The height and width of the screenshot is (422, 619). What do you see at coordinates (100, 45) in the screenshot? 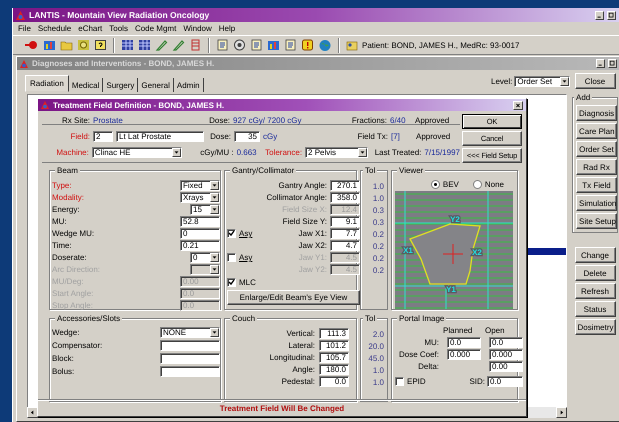
I see `help-icon` at bounding box center [100, 45].